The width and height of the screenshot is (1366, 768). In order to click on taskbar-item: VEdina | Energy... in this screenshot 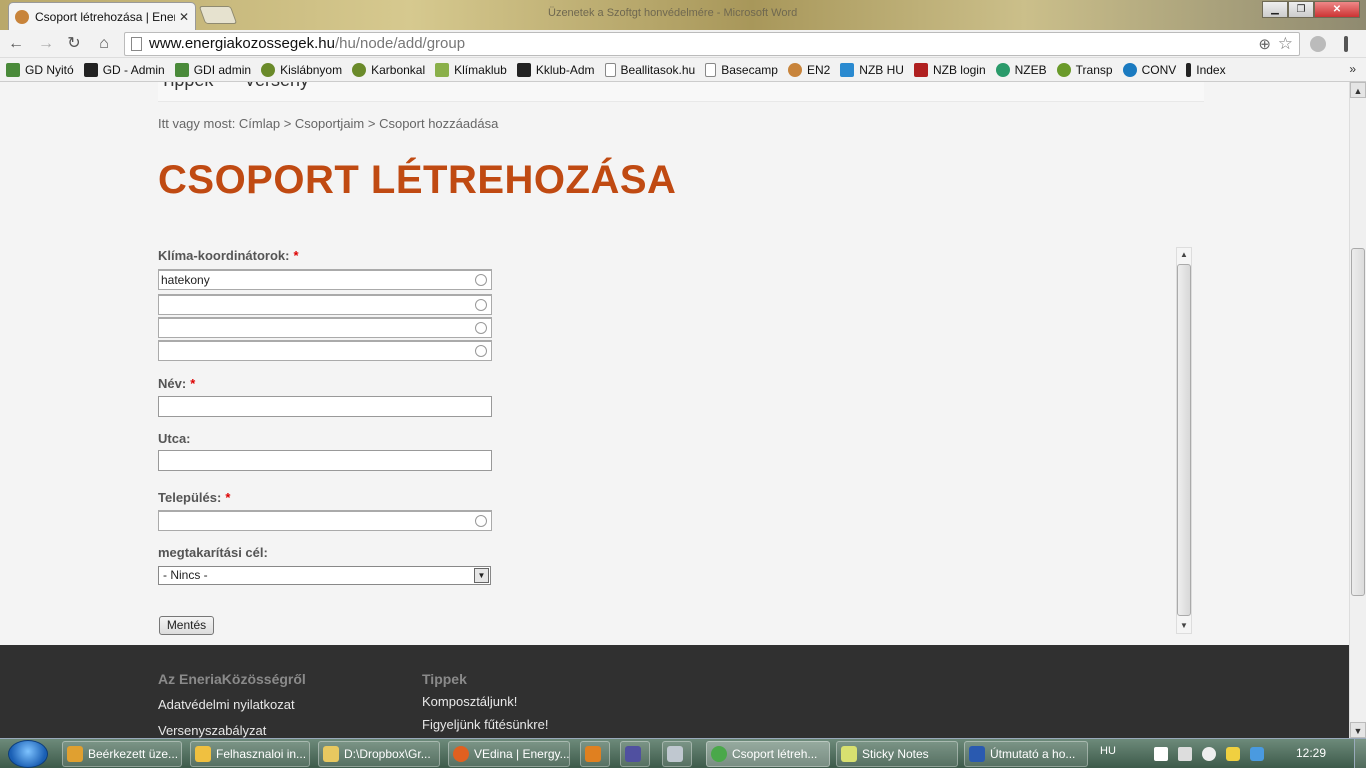, I will do `click(509, 754)`.